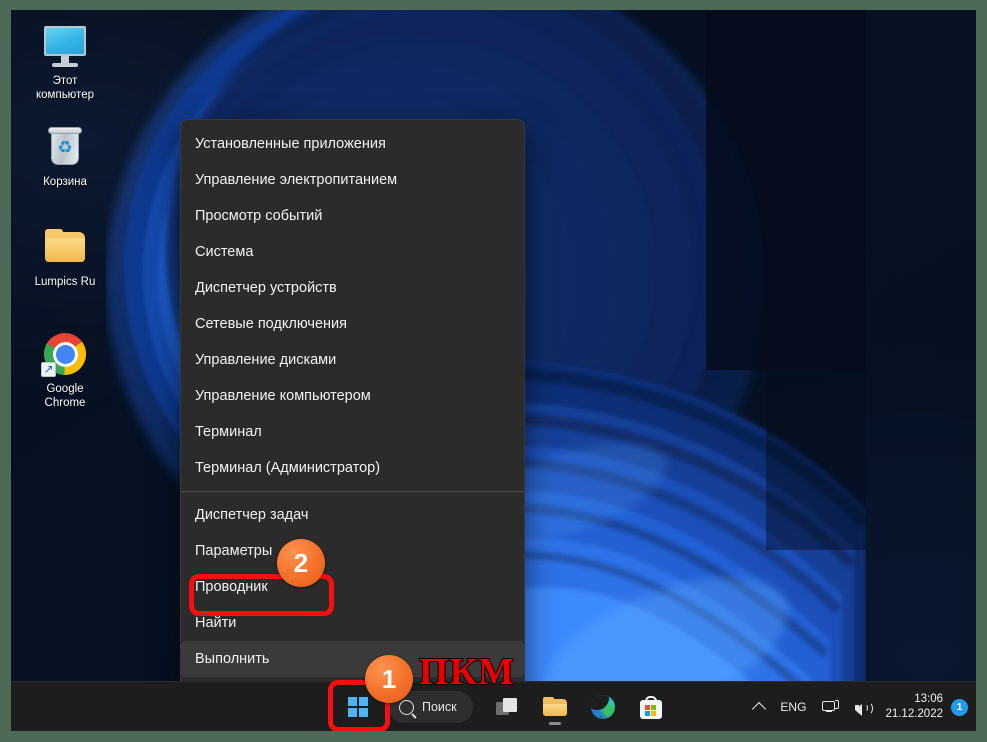  What do you see at coordinates (259, 216) in the screenshot?
I see `menu-item-label: Просмотр событий` at bounding box center [259, 216].